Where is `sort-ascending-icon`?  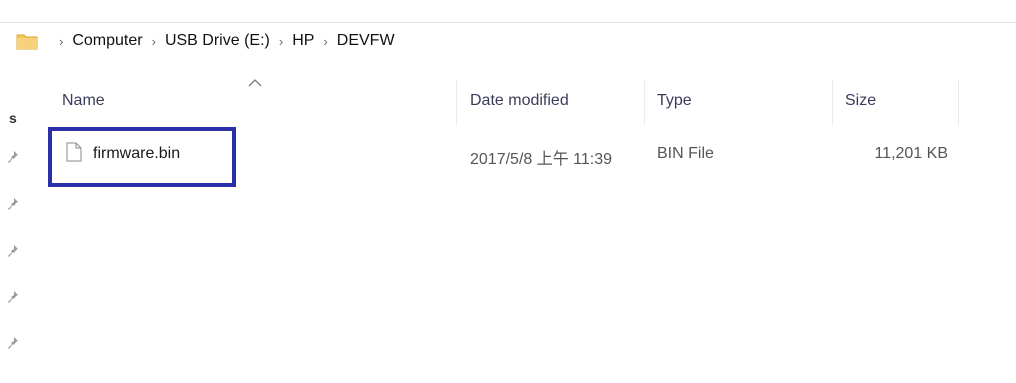 sort-ascending-icon is located at coordinates (255, 83).